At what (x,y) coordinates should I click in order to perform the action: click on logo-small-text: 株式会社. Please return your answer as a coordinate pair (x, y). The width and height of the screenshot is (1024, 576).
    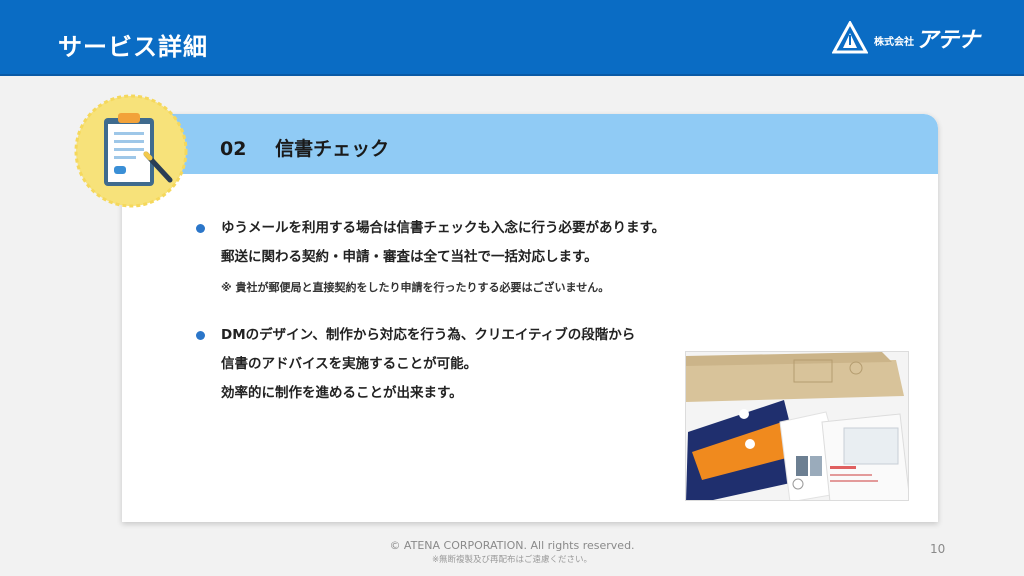
    Looking at the image, I should click on (894, 42).